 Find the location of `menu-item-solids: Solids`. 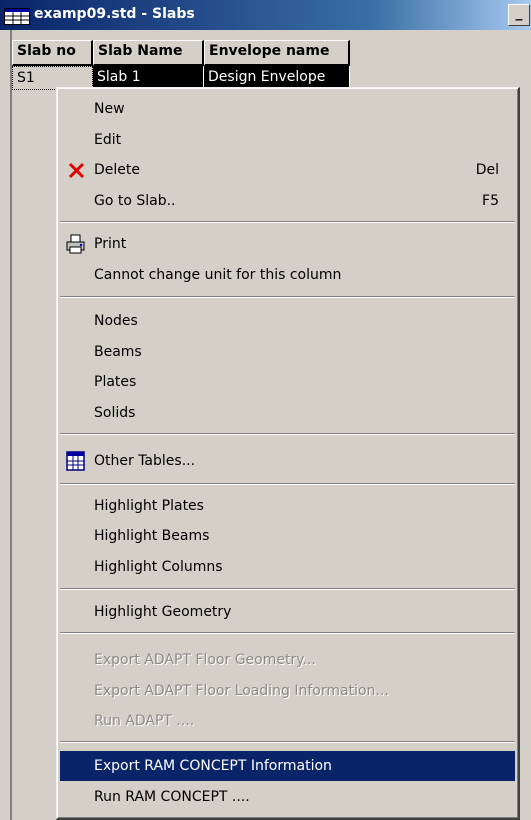

menu-item-solids: Solids is located at coordinates (287, 413).